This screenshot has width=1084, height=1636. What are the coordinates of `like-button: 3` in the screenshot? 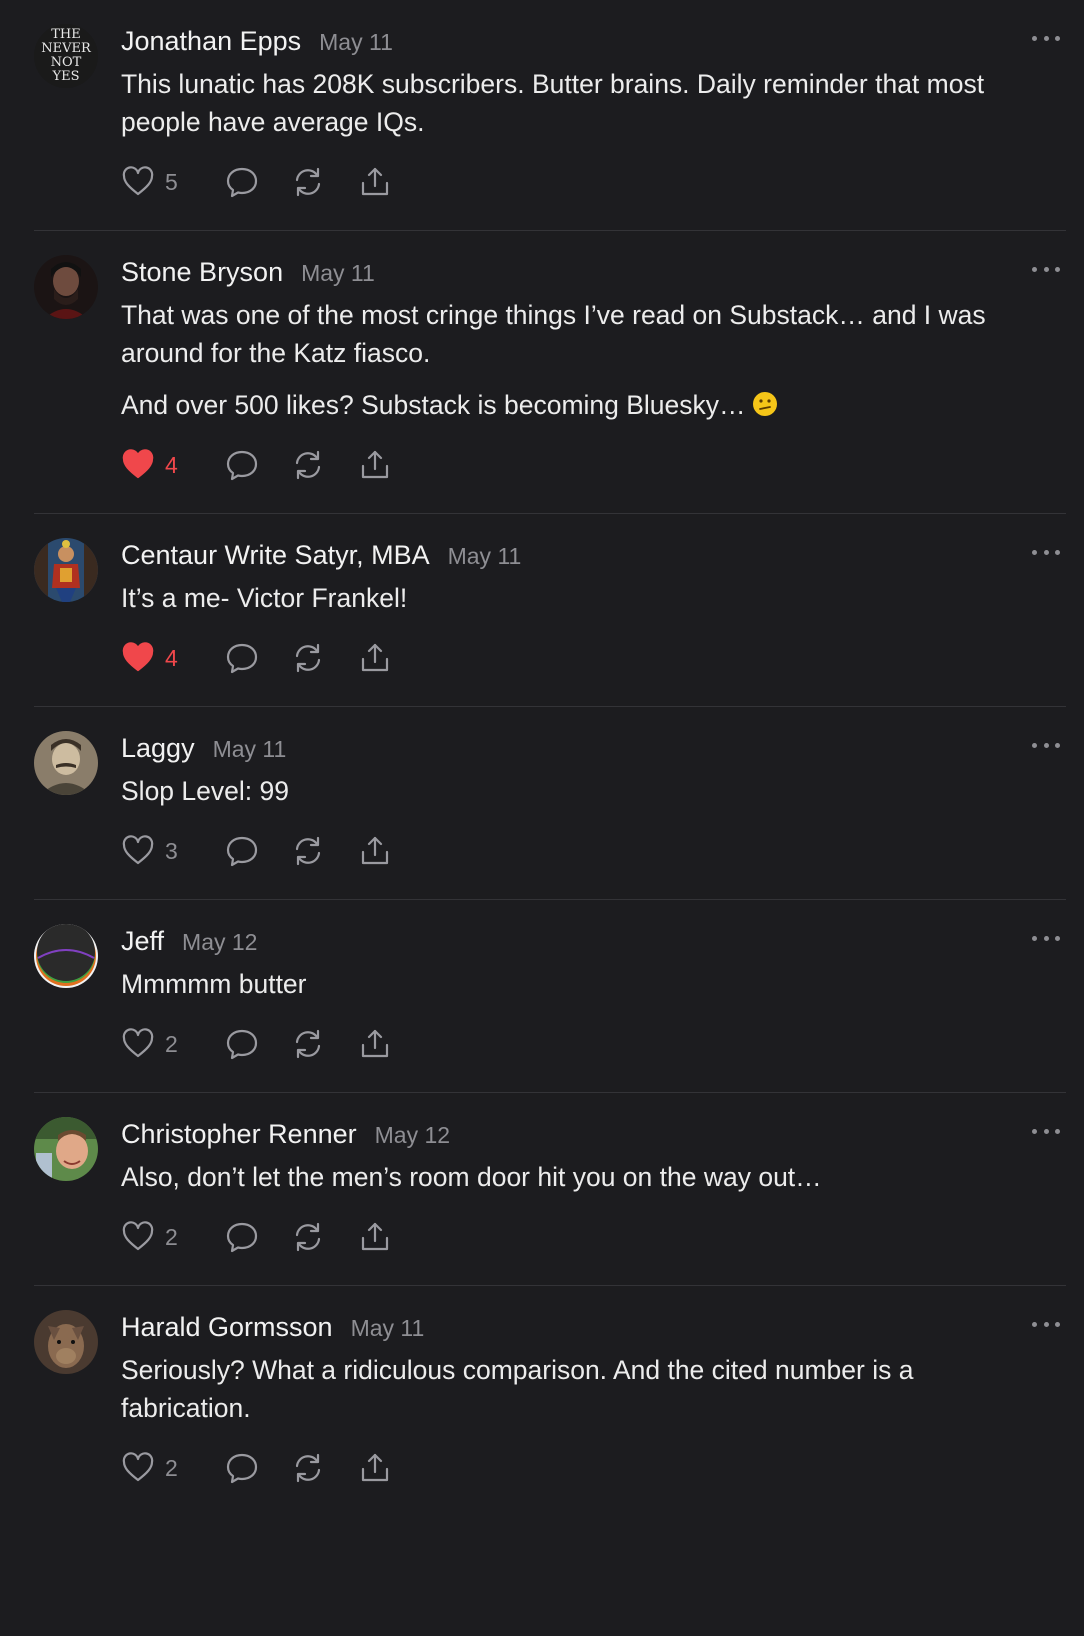 It's located at (173, 851).